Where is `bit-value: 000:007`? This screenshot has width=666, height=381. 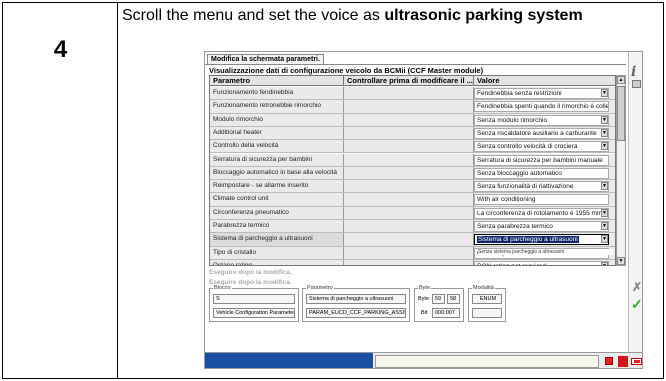 bit-value: 000:007 is located at coordinates (446, 313).